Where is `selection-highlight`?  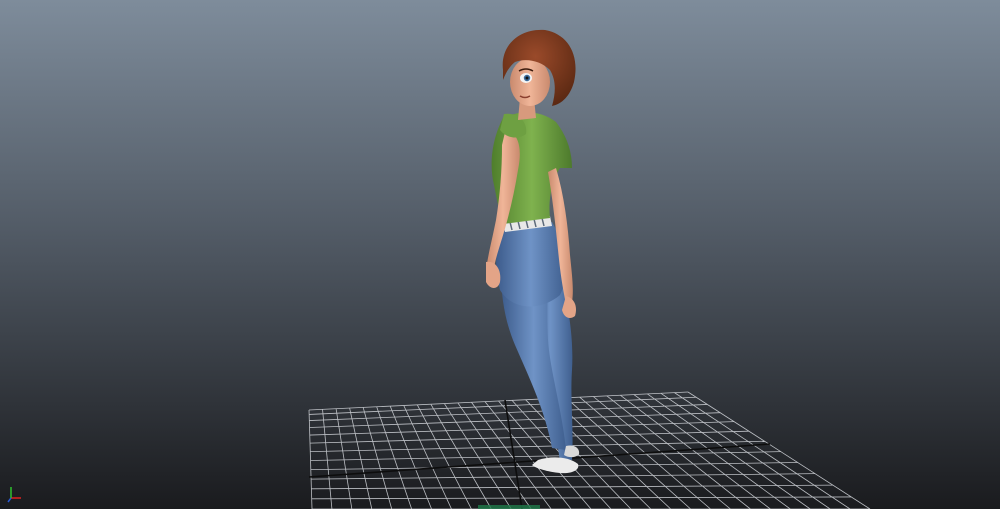 selection-highlight is located at coordinates (509, 507).